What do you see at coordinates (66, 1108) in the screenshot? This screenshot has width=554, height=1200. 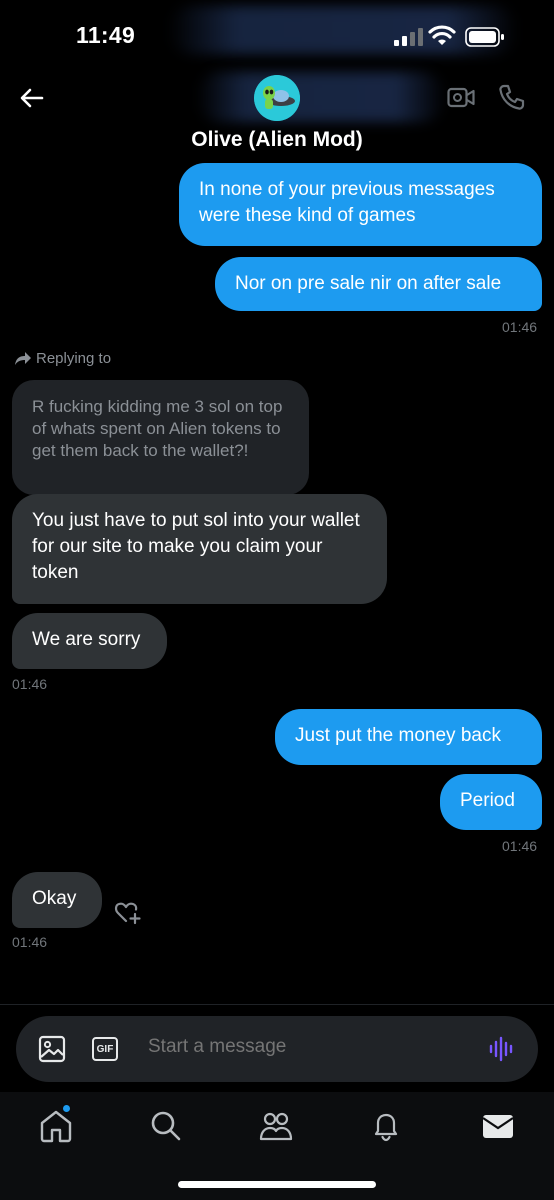 I see `notification-dot` at bounding box center [66, 1108].